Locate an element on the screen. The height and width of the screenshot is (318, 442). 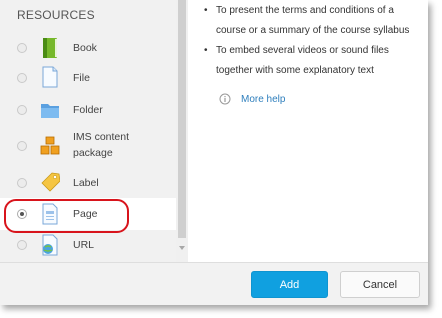
scroll-down-arrow-icon is located at coordinates (182, 248).